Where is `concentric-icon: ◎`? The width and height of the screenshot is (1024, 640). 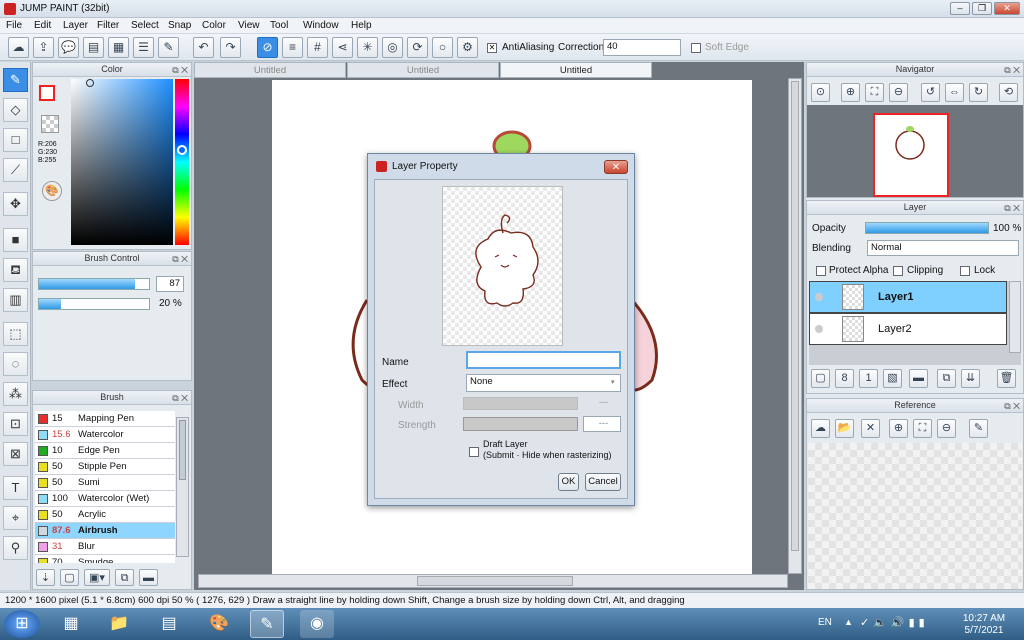
concentric-icon: ◎ is located at coordinates (392, 47).